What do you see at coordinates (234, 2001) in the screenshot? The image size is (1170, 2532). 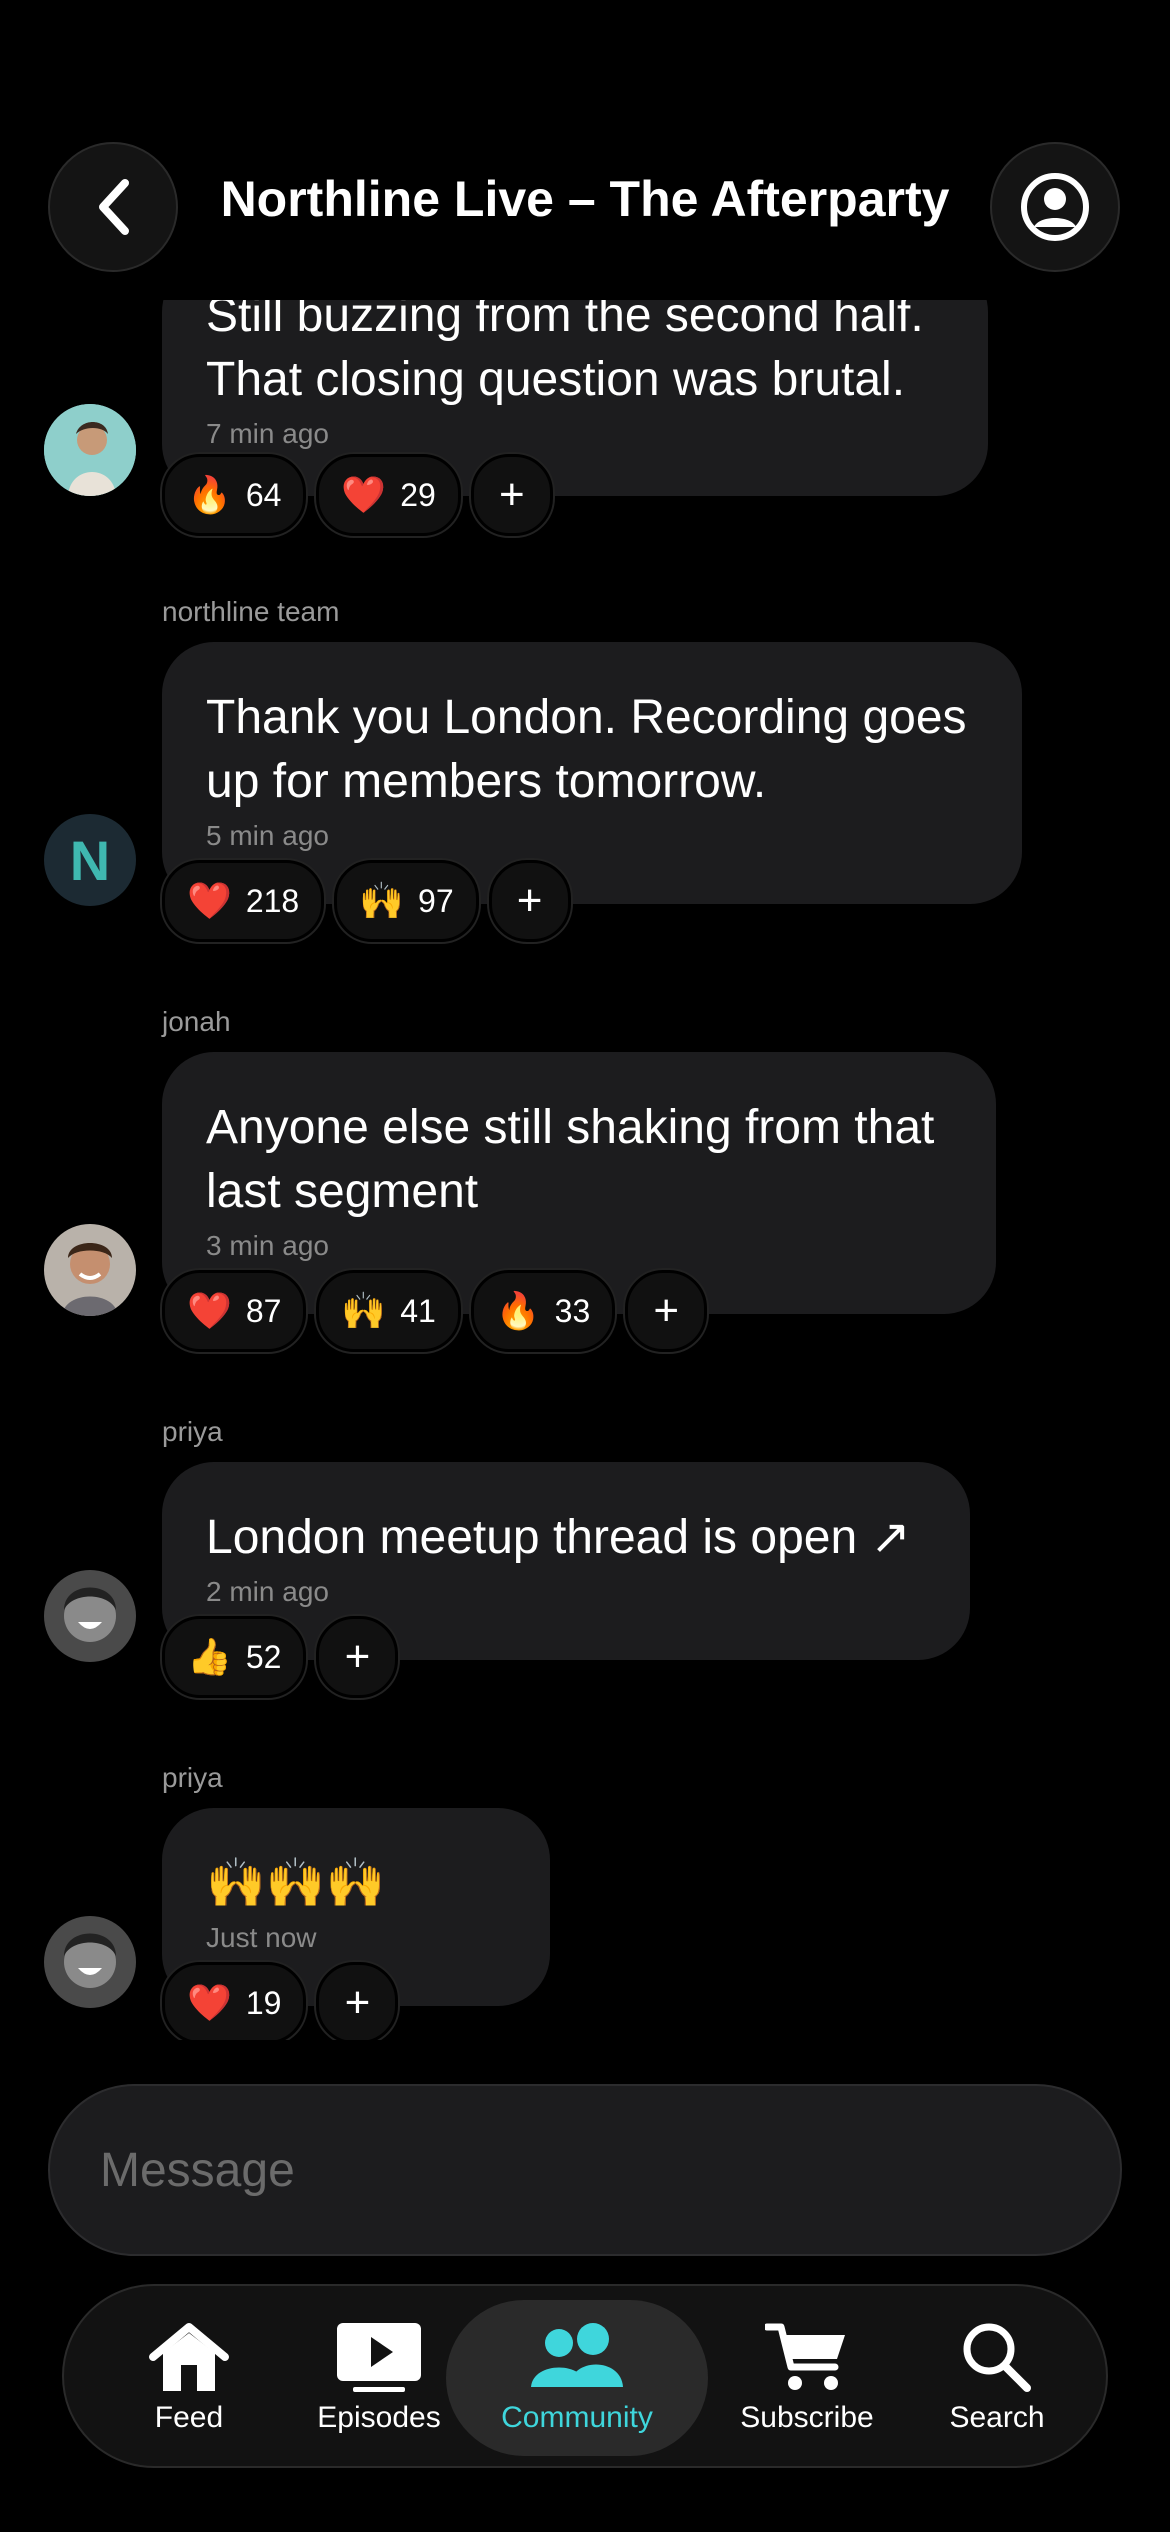 I see `reaction-chip: ❤️ 19` at bounding box center [234, 2001].